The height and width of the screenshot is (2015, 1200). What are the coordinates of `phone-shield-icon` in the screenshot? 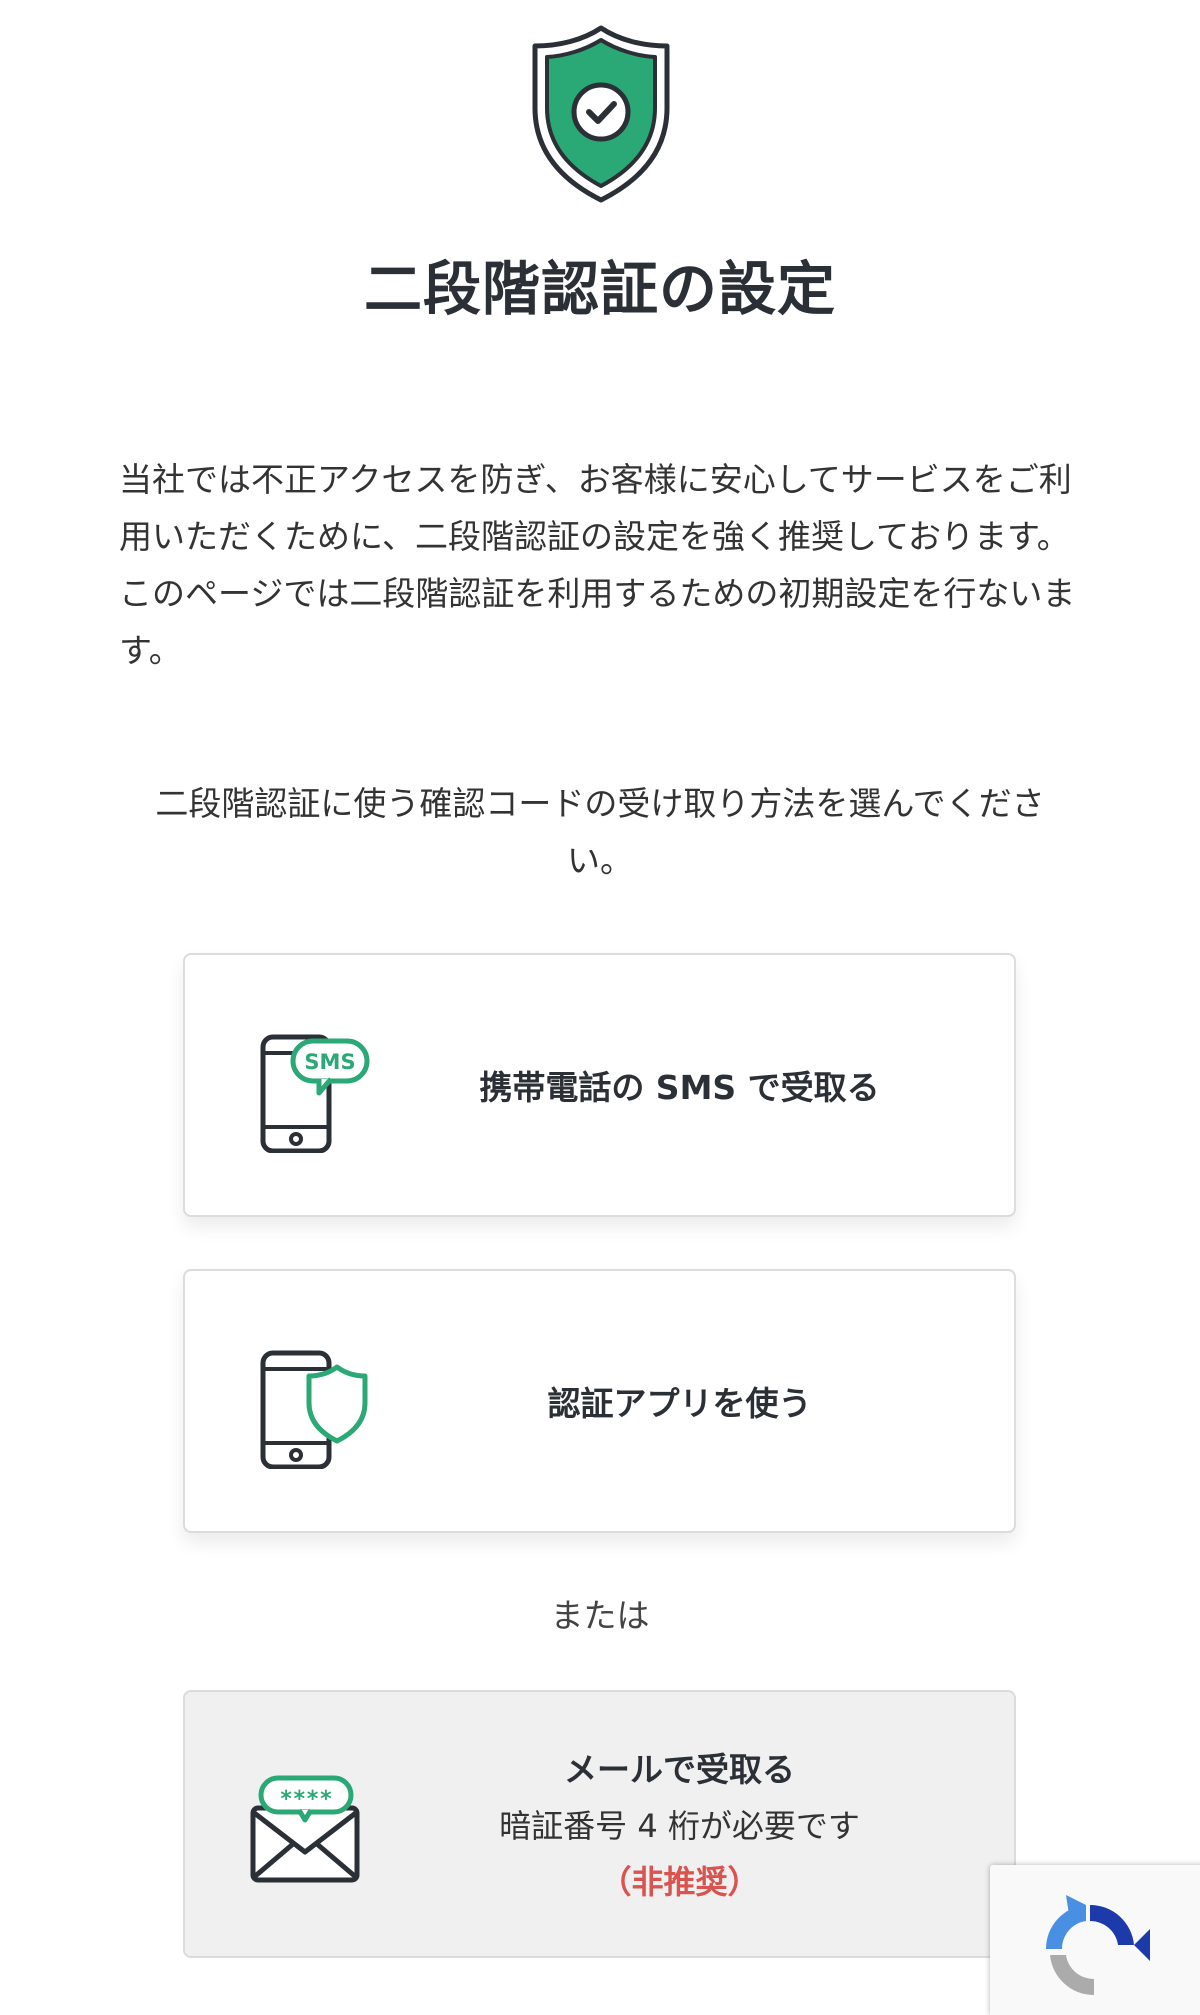 It's located at (317, 1404).